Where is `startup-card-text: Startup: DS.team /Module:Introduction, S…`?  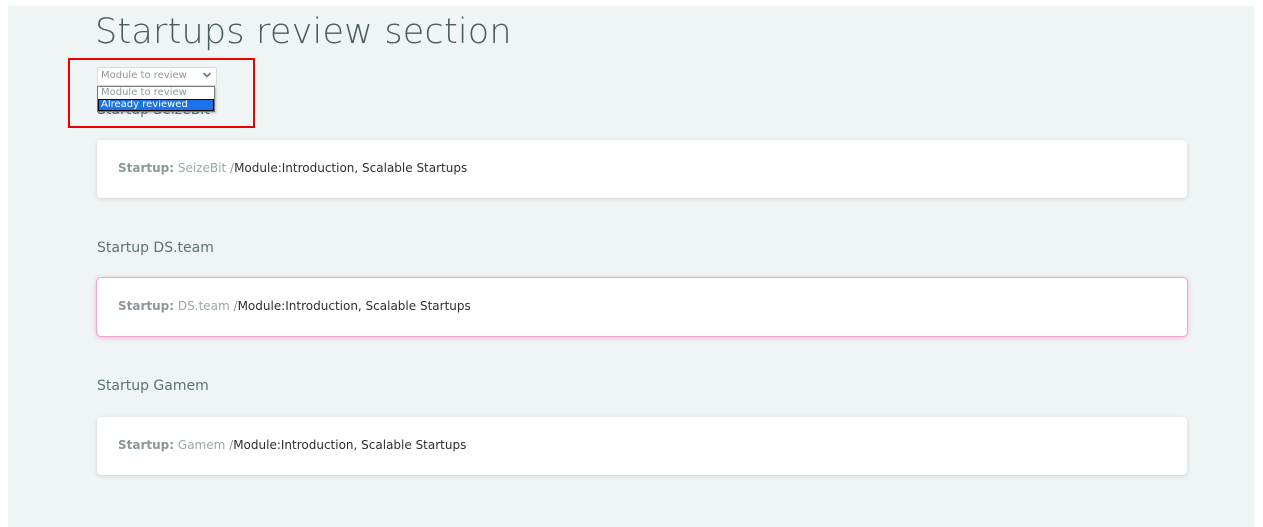 startup-card-text: Startup: DS.team /Module:Introduction, S… is located at coordinates (294, 306).